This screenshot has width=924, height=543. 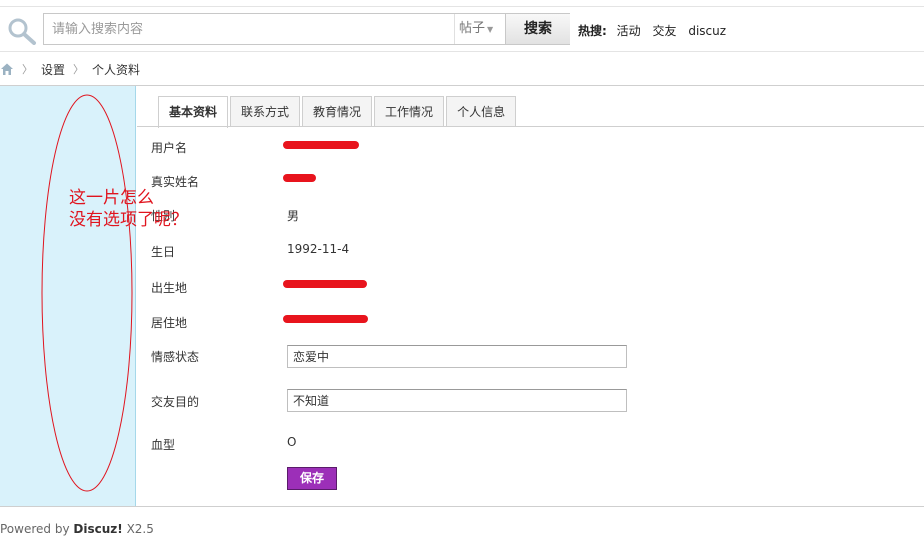 I want to click on username-label: 用户名, so click(x=169, y=148).